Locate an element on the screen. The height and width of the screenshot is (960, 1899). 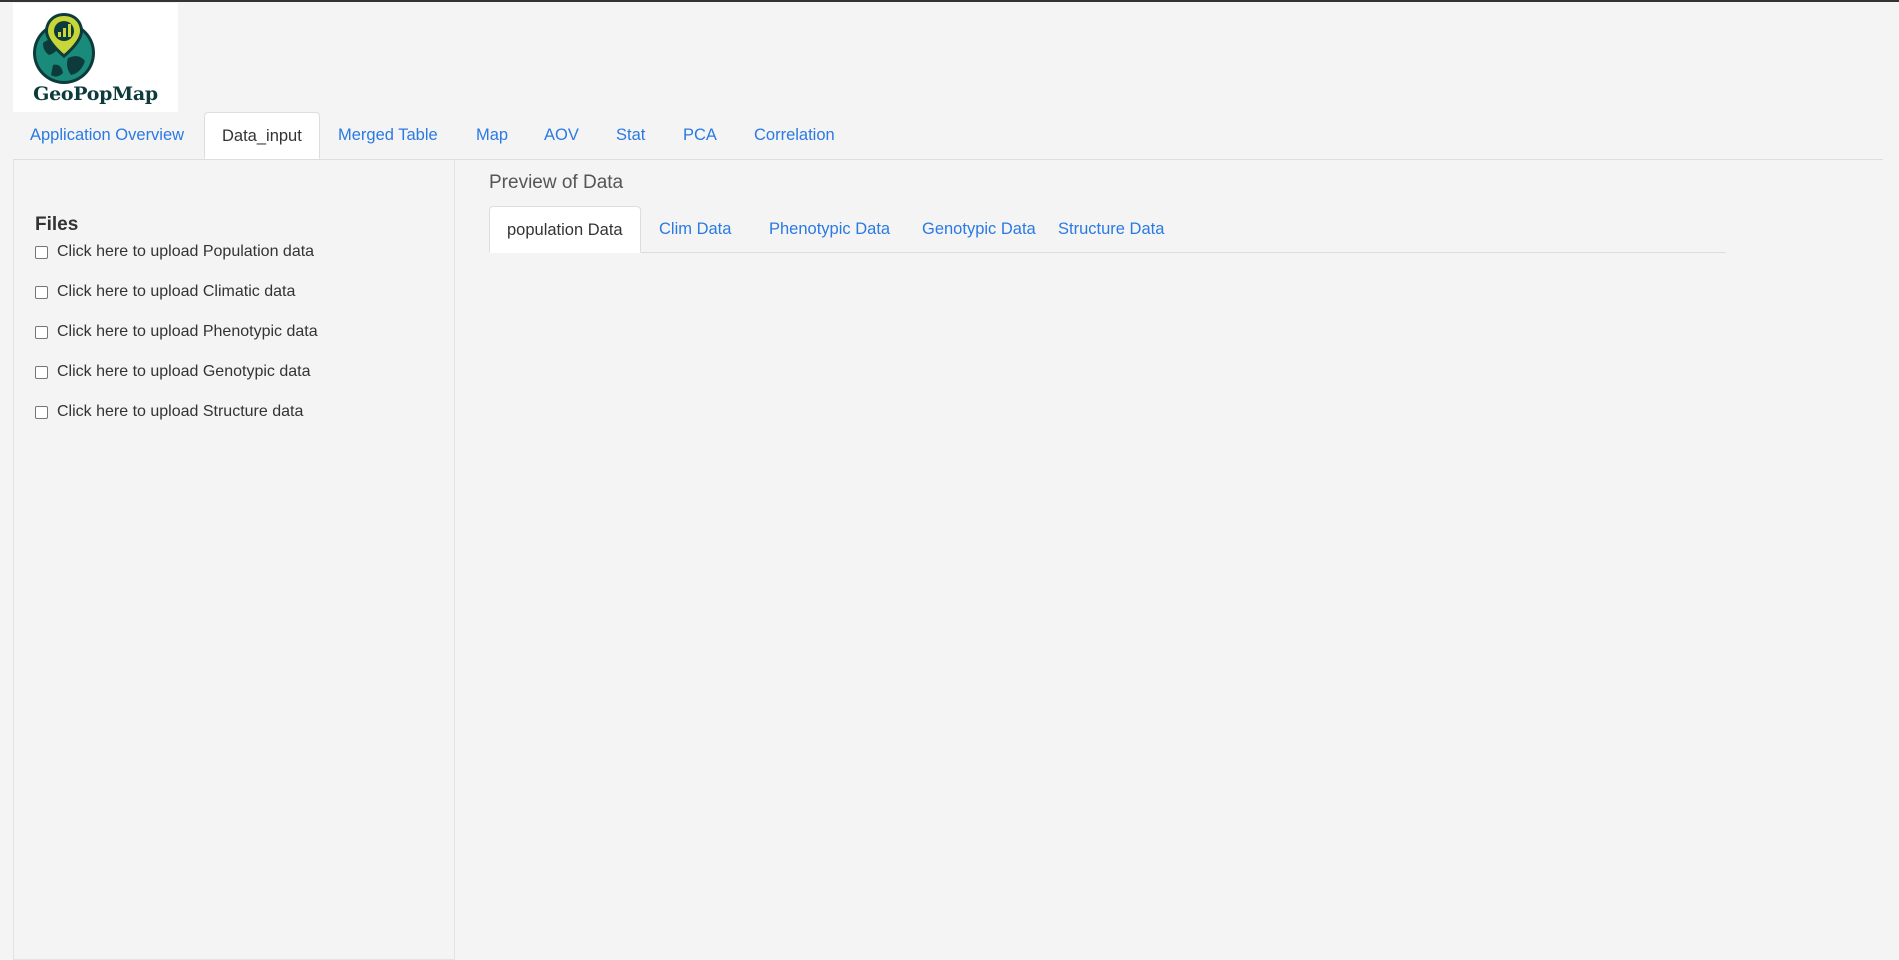
app-logo: GeoPopMap is located at coordinates (95, 57).